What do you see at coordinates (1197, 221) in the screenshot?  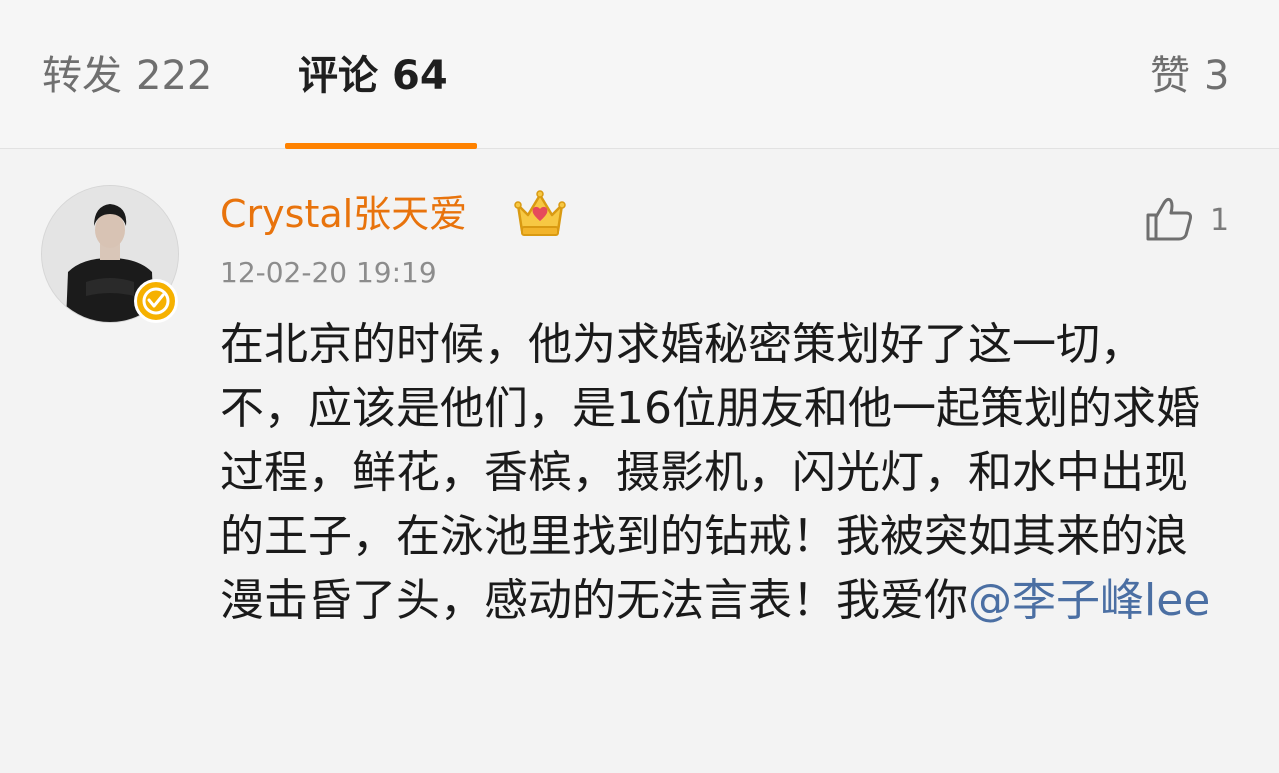 I see `like-button: 1` at bounding box center [1197, 221].